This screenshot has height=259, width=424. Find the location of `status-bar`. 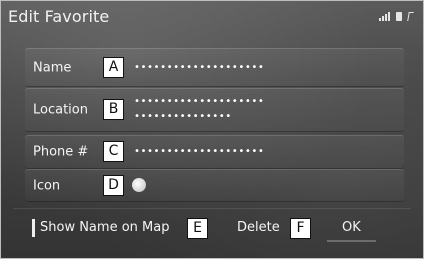

status-bar is located at coordinates (396, 16).